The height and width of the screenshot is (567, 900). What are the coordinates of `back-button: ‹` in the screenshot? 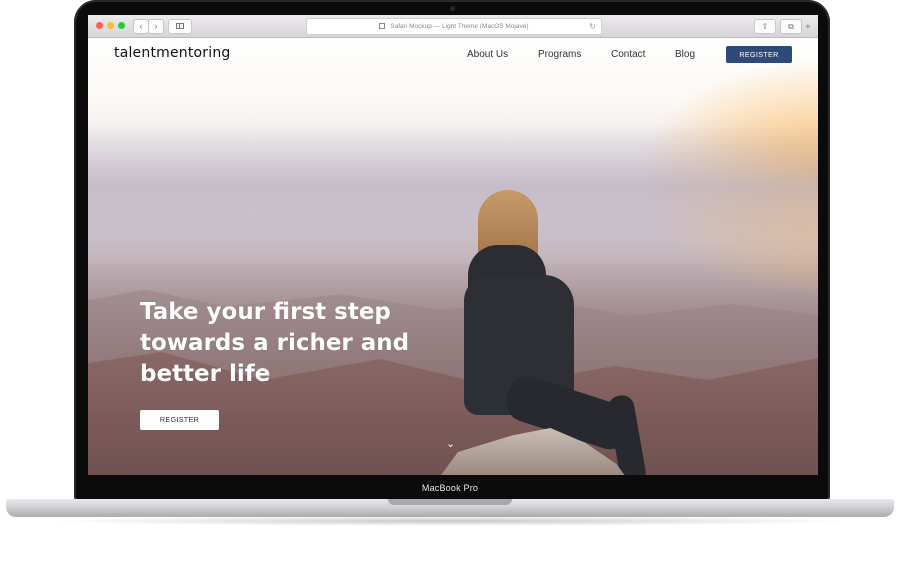 It's located at (141, 26).